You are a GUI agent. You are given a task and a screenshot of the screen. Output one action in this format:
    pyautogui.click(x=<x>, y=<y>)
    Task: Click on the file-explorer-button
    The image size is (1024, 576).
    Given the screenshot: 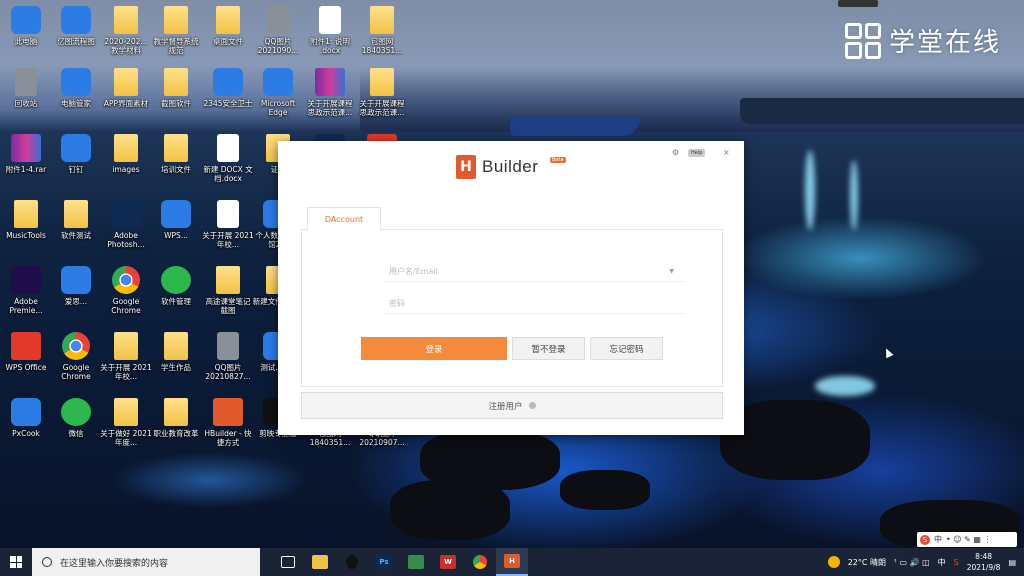 What is the action you would take?
    pyautogui.click(x=320, y=562)
    